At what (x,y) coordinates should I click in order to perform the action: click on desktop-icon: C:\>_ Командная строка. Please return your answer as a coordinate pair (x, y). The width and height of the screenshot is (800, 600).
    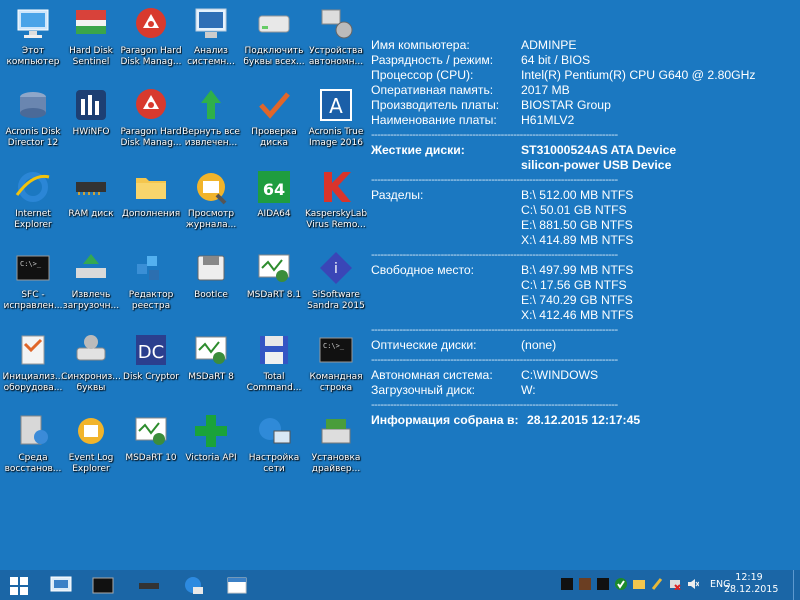
    Looking at the image, I should click on (336, 362).